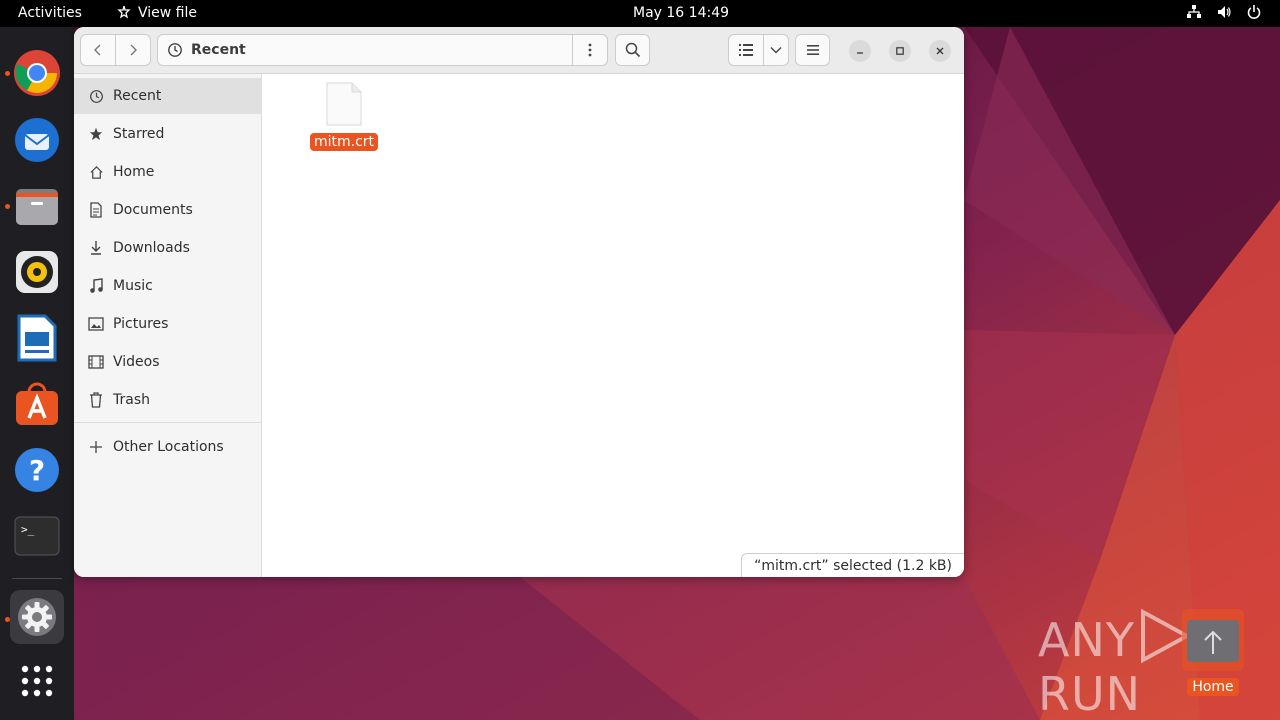 The image size is (1280, 720). I want to click on writer-icon, so click(37, 338).